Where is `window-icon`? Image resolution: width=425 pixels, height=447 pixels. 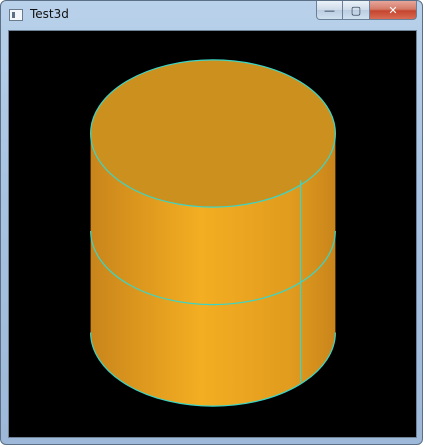 window-icon is located at coordinates (16, 15).